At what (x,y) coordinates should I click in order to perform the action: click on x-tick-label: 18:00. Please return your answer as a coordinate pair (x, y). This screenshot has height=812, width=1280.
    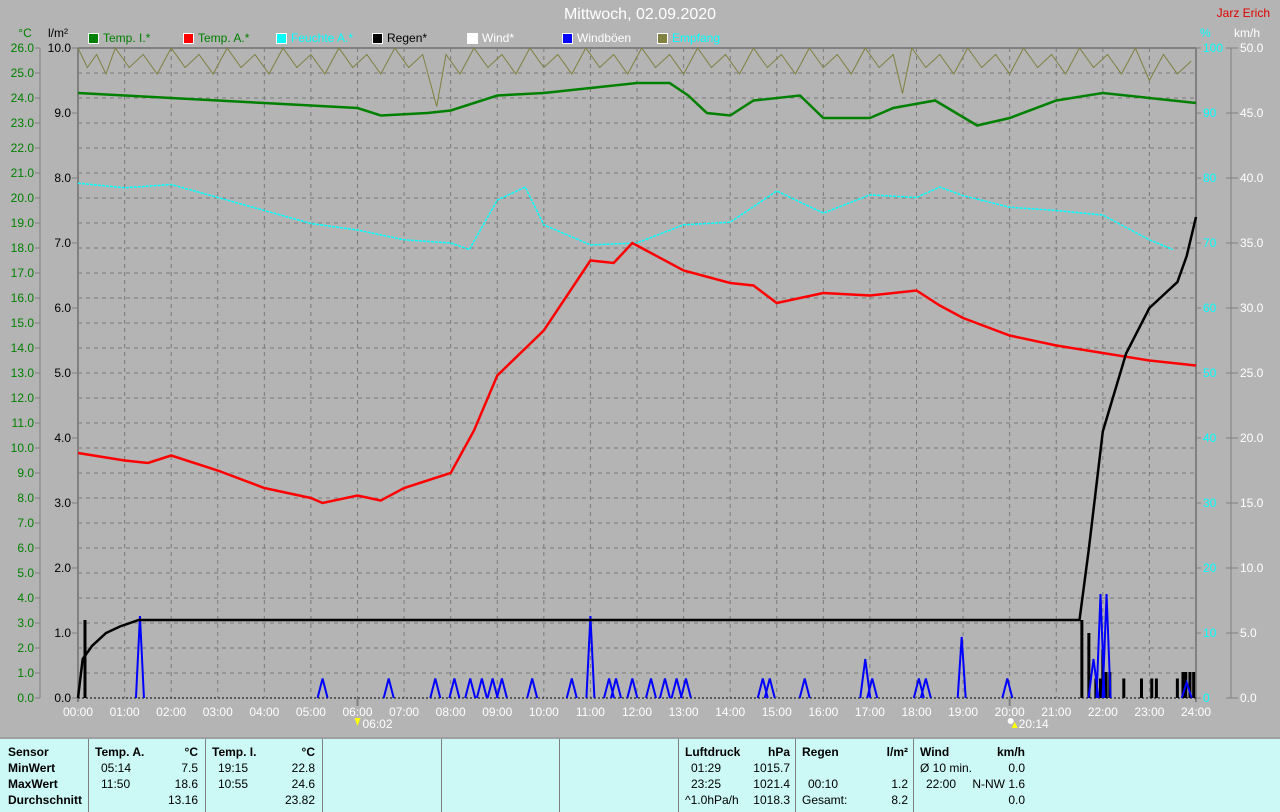
    Looking at the image, I should click on (916, 712).